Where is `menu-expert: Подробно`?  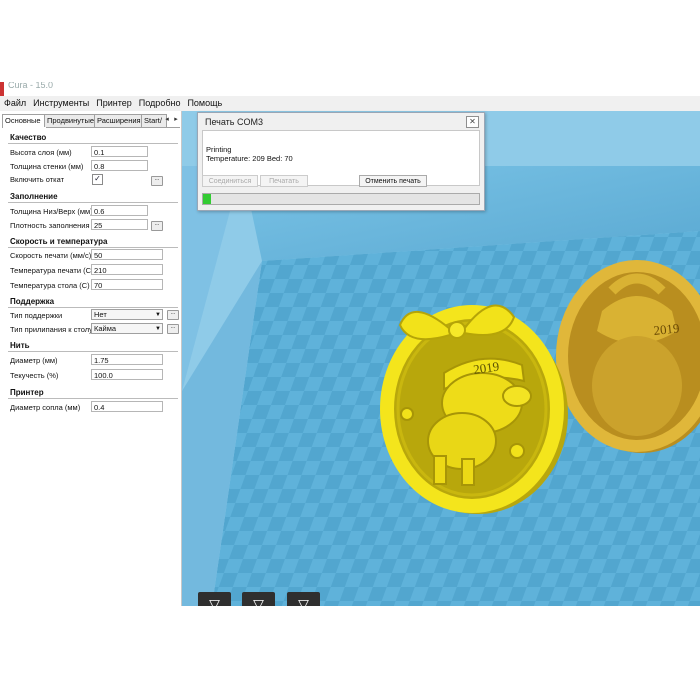
menu-expert: Подробно is located at coordinates (159, 102).